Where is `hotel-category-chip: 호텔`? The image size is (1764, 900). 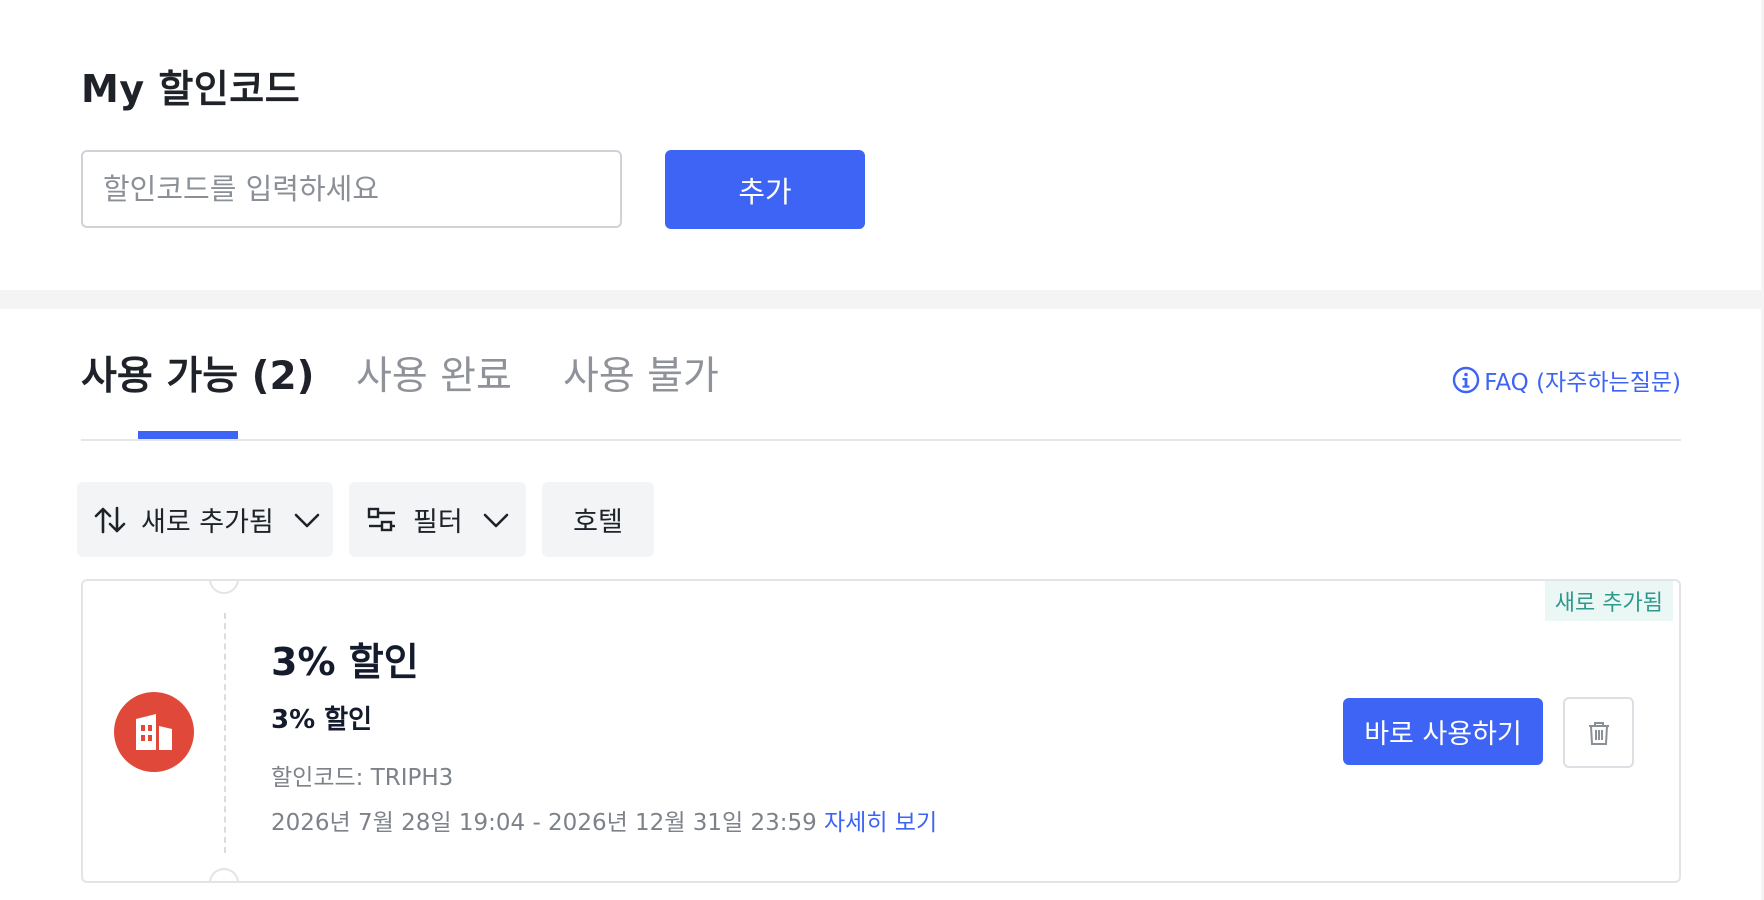
hotel-category-chip: 호텔 is located at coordinates (598, 519).